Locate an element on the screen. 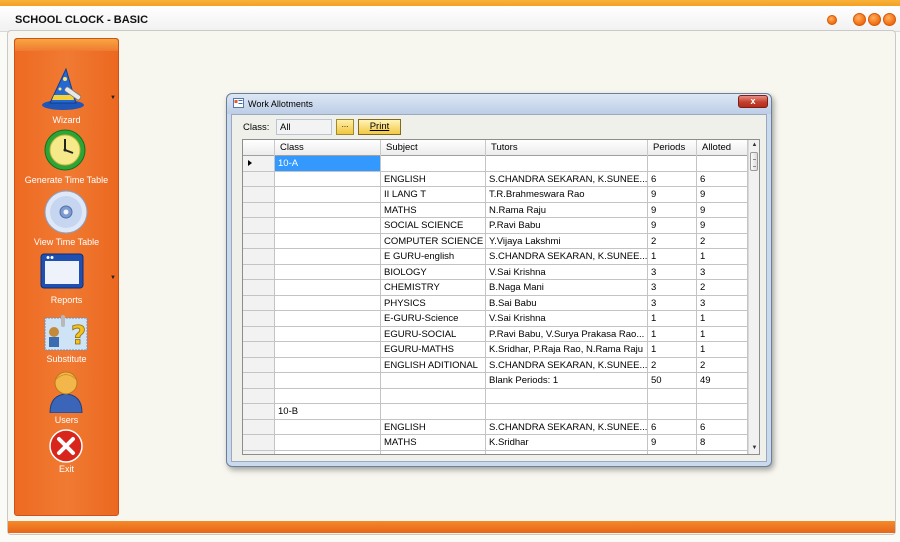 Image resolution: width=900 pixels, height=542 pixels. dialog-title-bar: Work Allotments x is located at coordinates (499, 104).